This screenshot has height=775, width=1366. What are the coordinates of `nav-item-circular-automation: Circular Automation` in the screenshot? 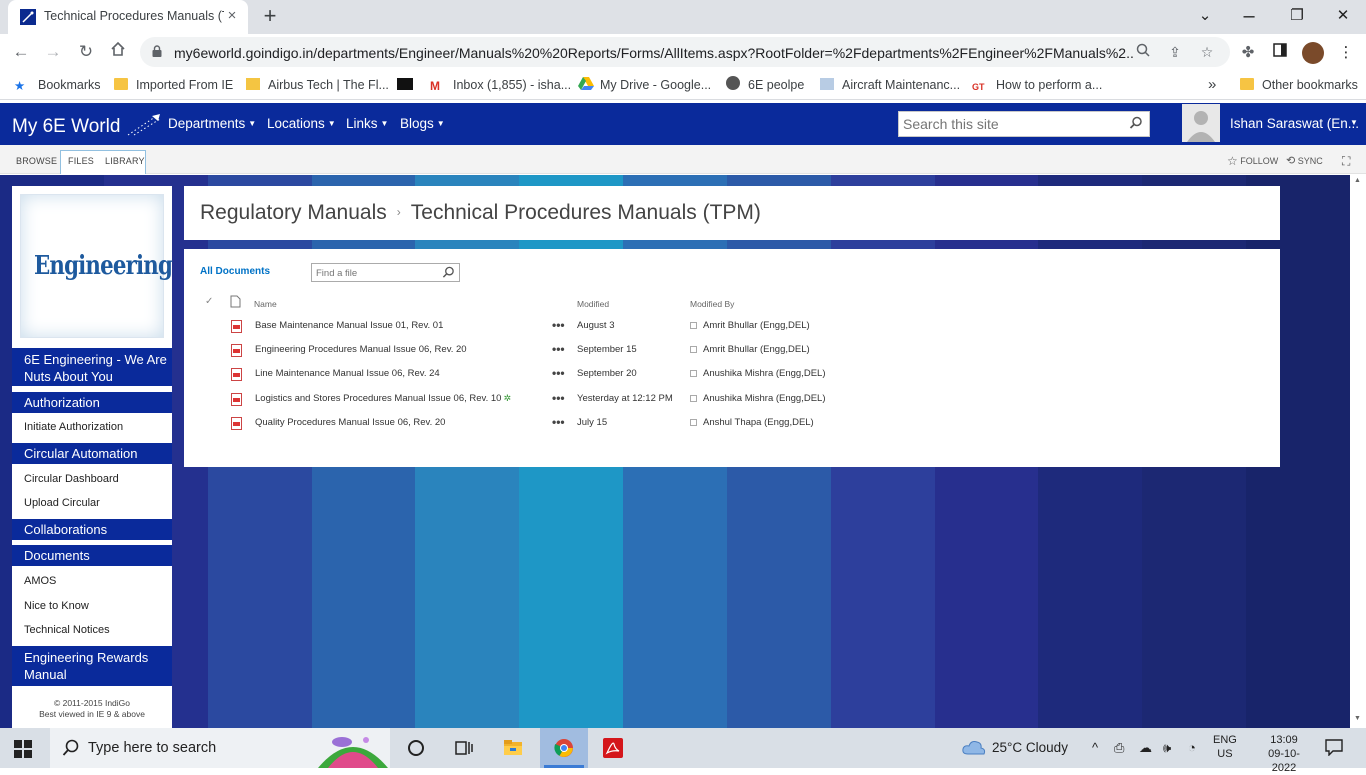 It's located at (92, 453).